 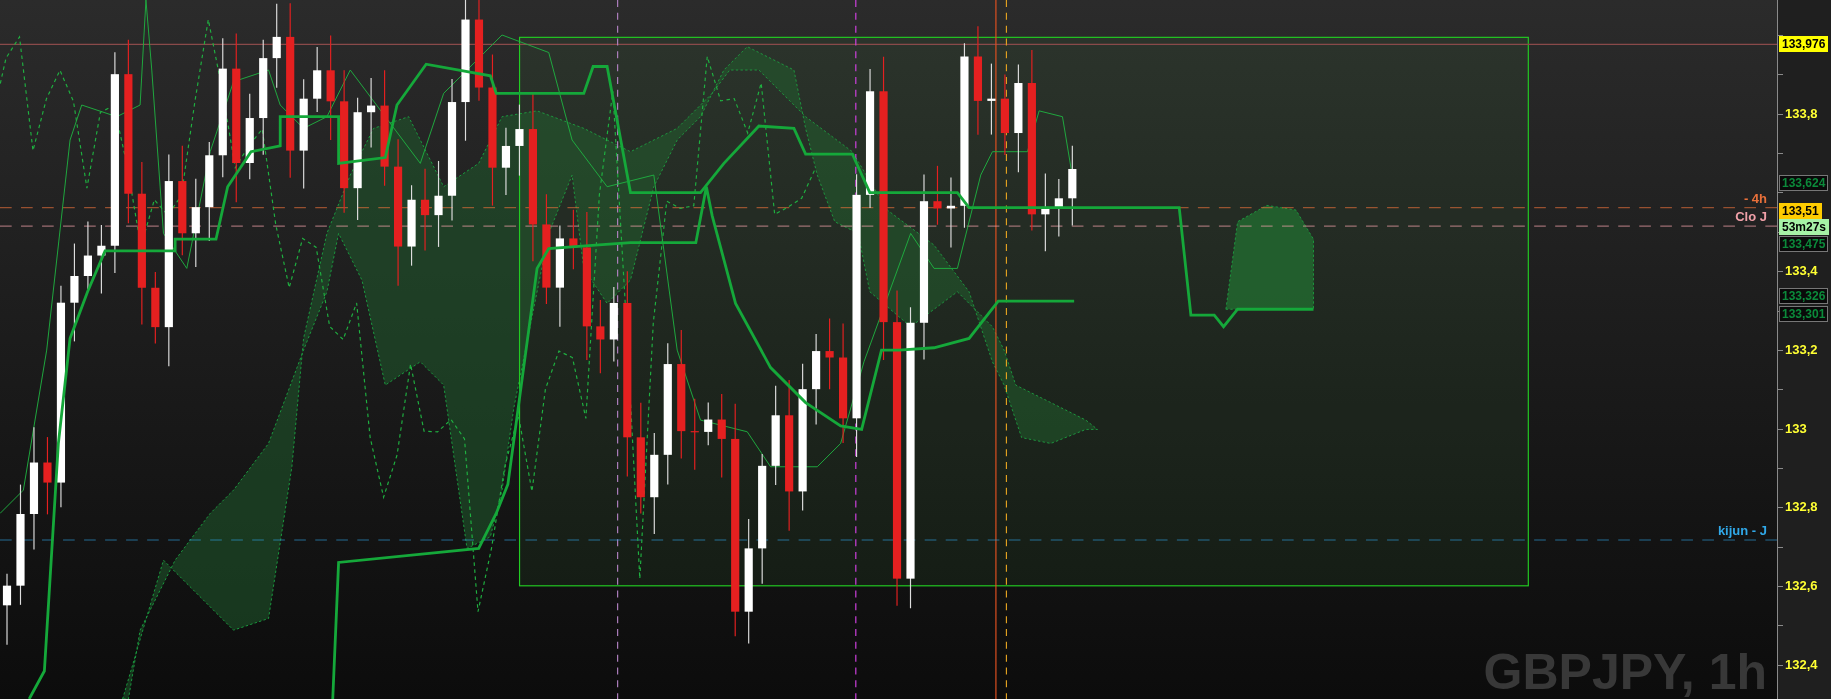 What do you see at coordinates (1742, 531) in the screenshot?
I see `line-label: kijun - J` at bounding box center [1742, 531].